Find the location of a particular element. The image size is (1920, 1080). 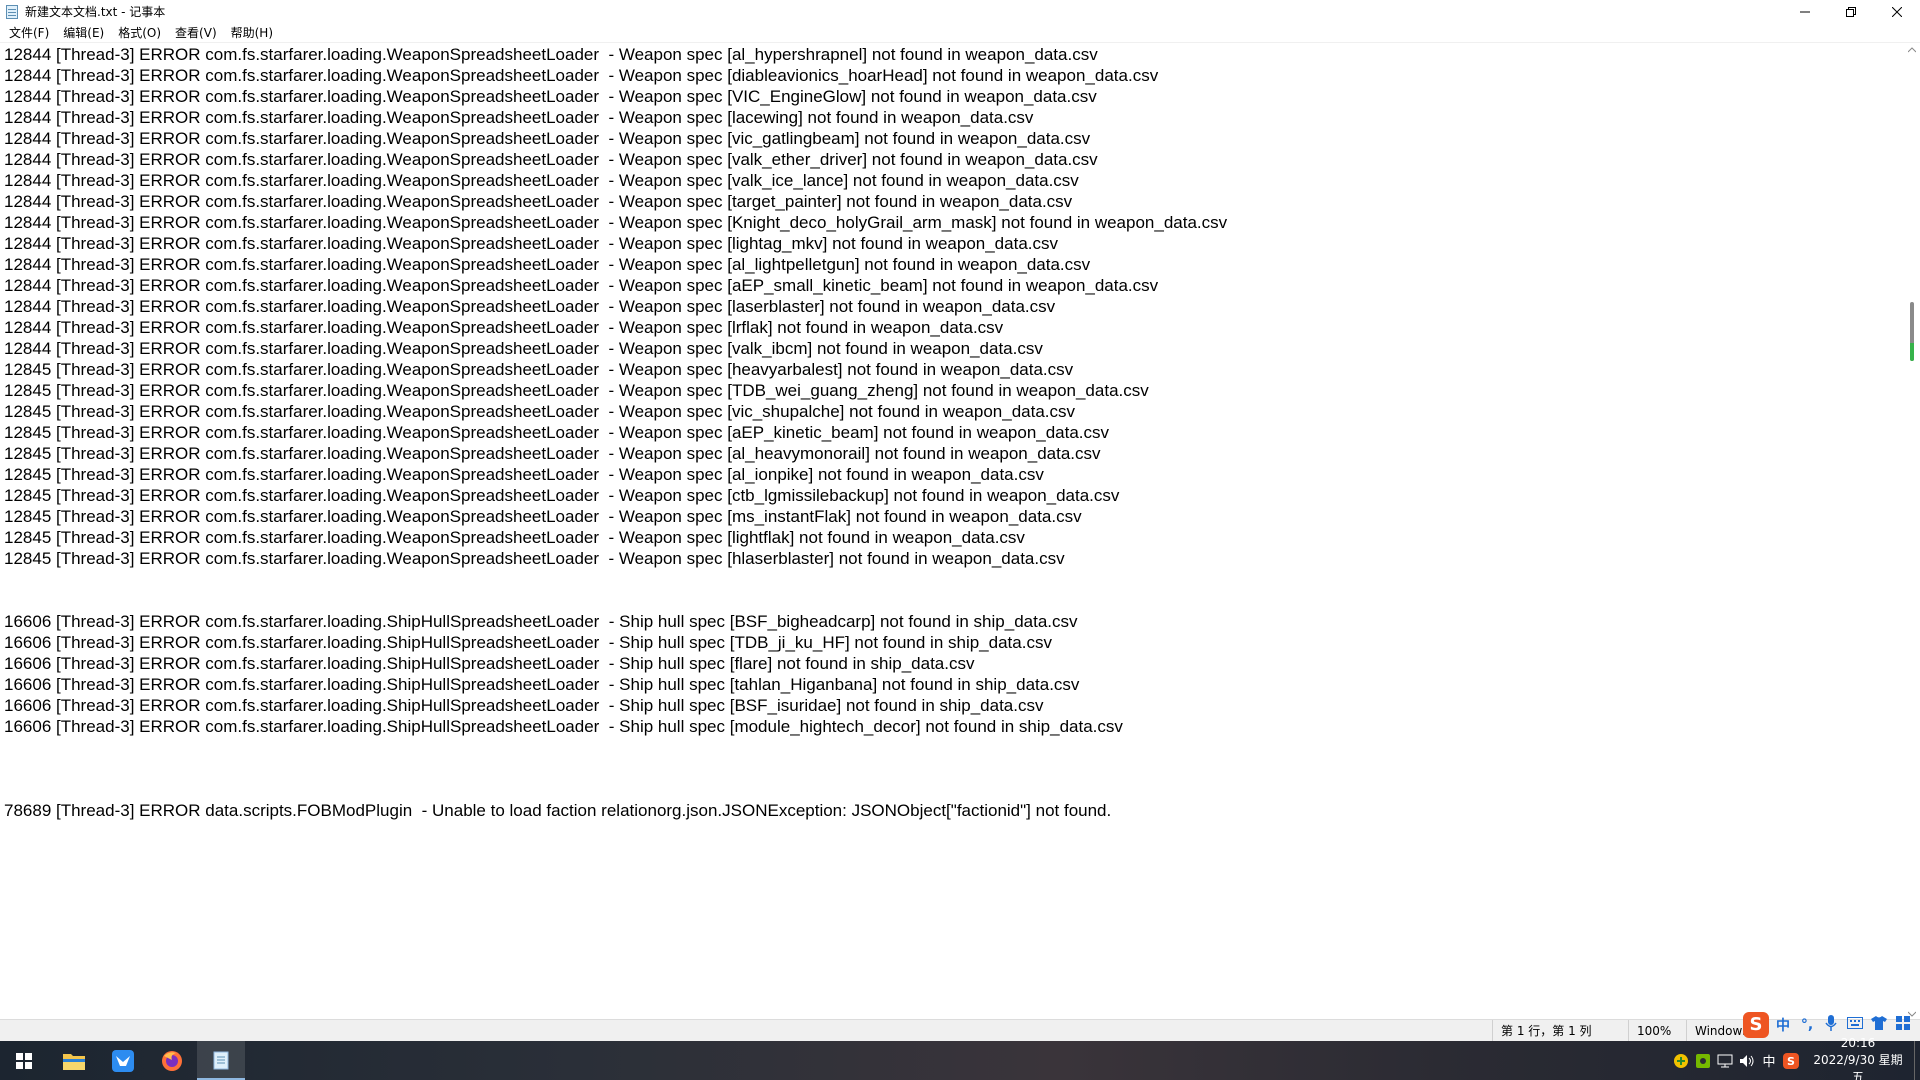

minimize-icon is located at coordinates (1805, 11).